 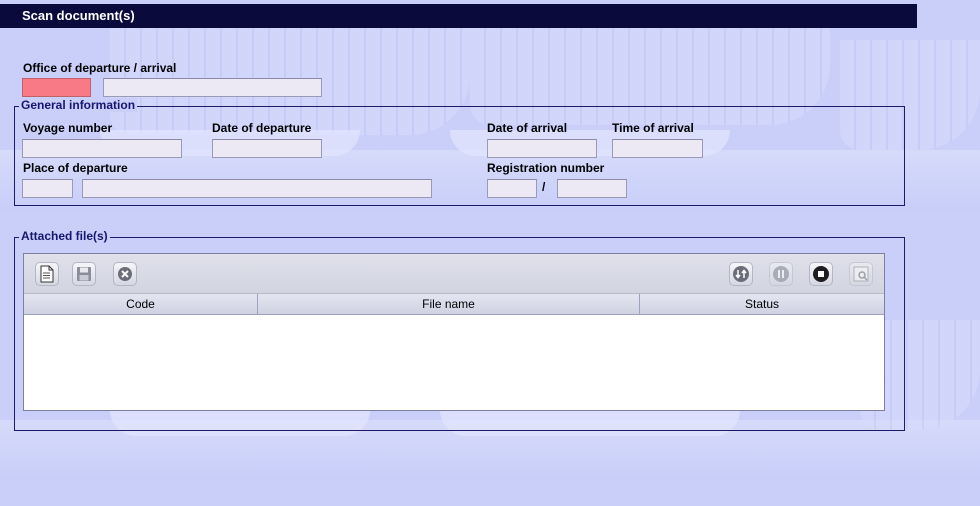 I want to click on new-document-button, so click(x=47, y=274).